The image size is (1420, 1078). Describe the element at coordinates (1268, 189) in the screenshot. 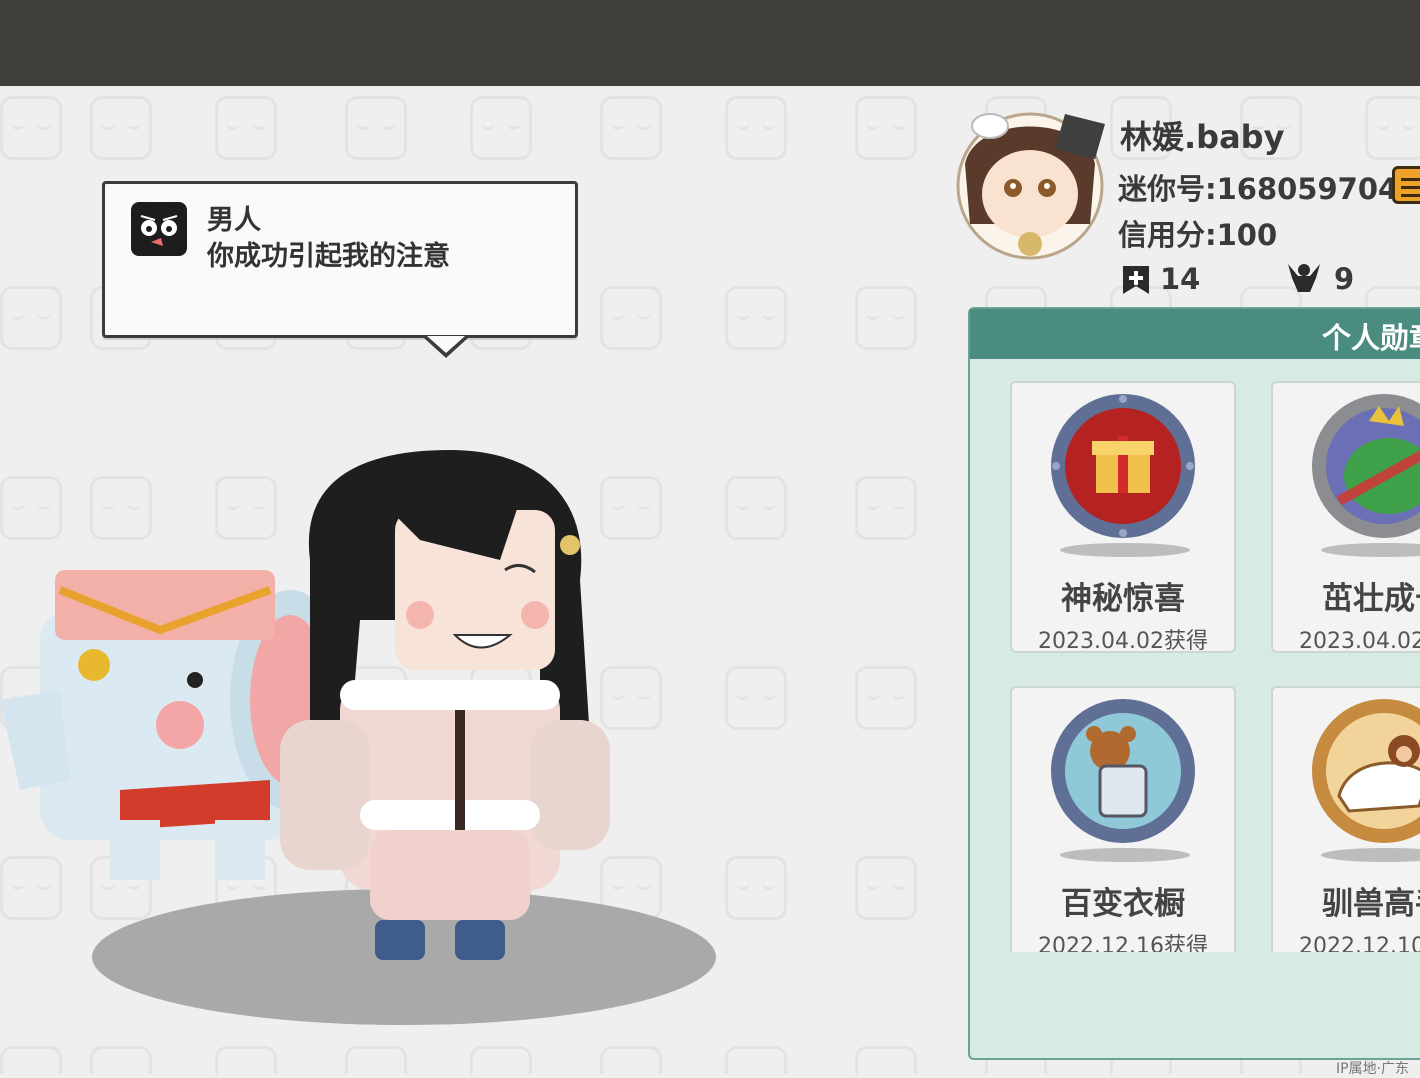

I see `mini-id: 迷你号:1680597041` at that location.